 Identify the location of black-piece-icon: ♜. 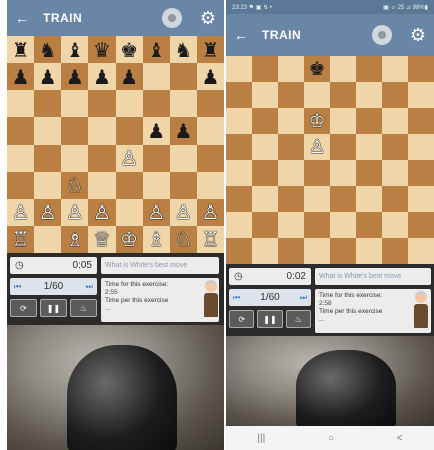
(21, 50).